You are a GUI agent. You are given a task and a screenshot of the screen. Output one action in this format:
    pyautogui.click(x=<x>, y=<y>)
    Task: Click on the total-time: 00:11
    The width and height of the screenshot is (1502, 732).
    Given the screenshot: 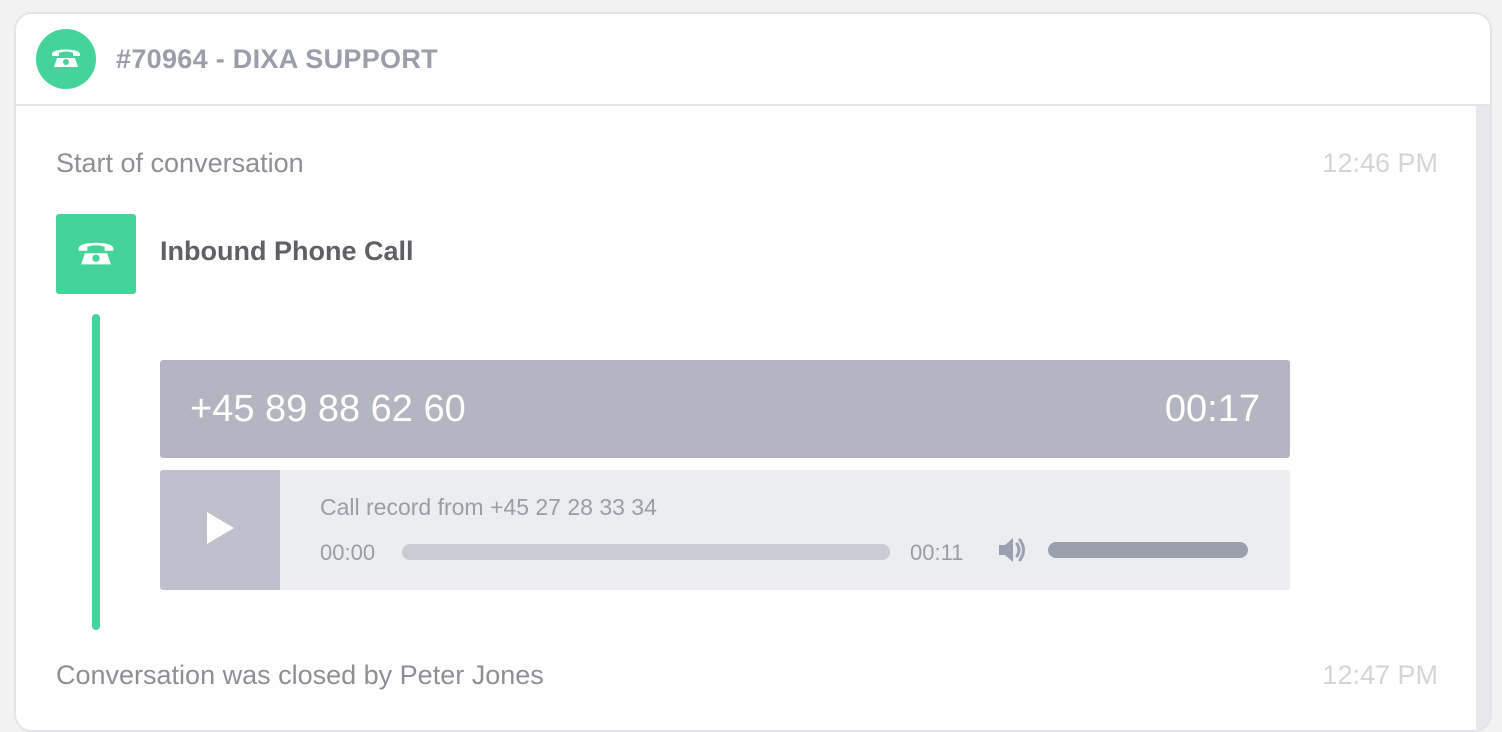 What is the action you would take?
    pyautogui.click(x=937, y=552)
    